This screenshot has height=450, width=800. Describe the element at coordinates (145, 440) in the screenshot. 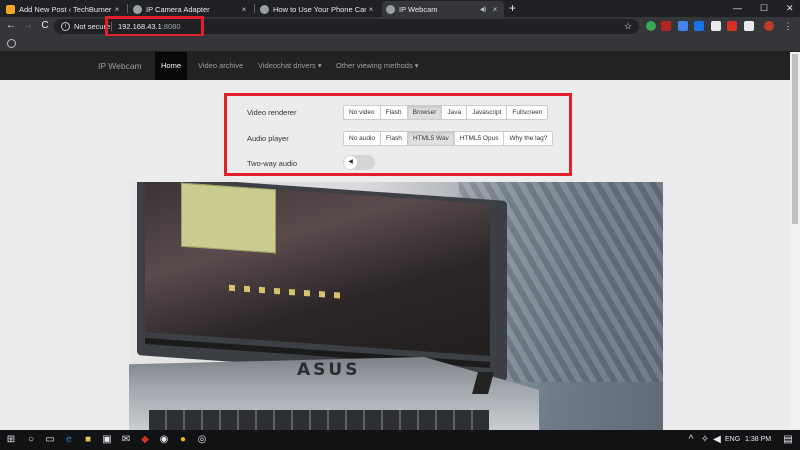

I see `app-icon: ◆` at that location.